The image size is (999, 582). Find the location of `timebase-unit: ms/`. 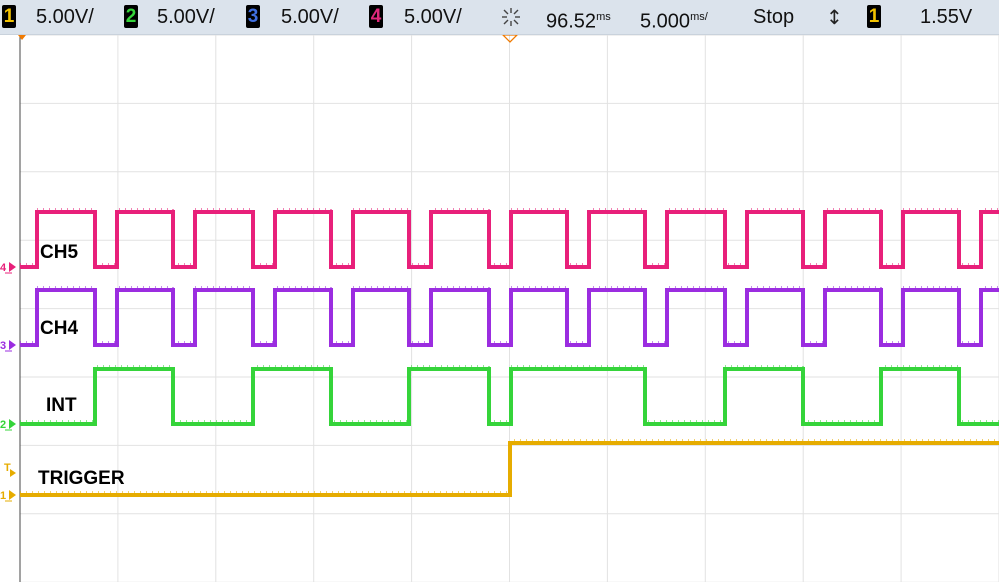

timebase-unit: ms/ is located at coordinates (699, 17).